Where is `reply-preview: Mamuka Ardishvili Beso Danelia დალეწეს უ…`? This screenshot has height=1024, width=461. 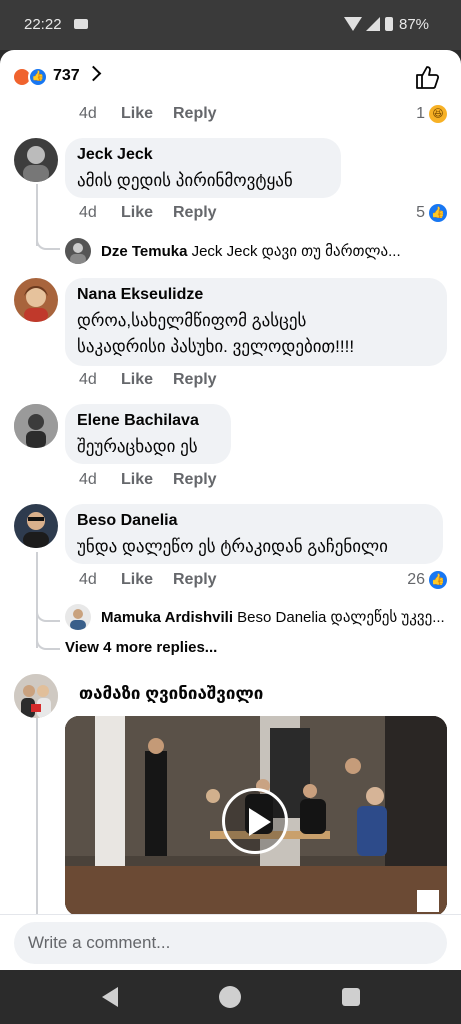 reply-preview: Mamuka Ardishvili Beso Danelia დალეწეს უ… is located at coordinates (276, 617).